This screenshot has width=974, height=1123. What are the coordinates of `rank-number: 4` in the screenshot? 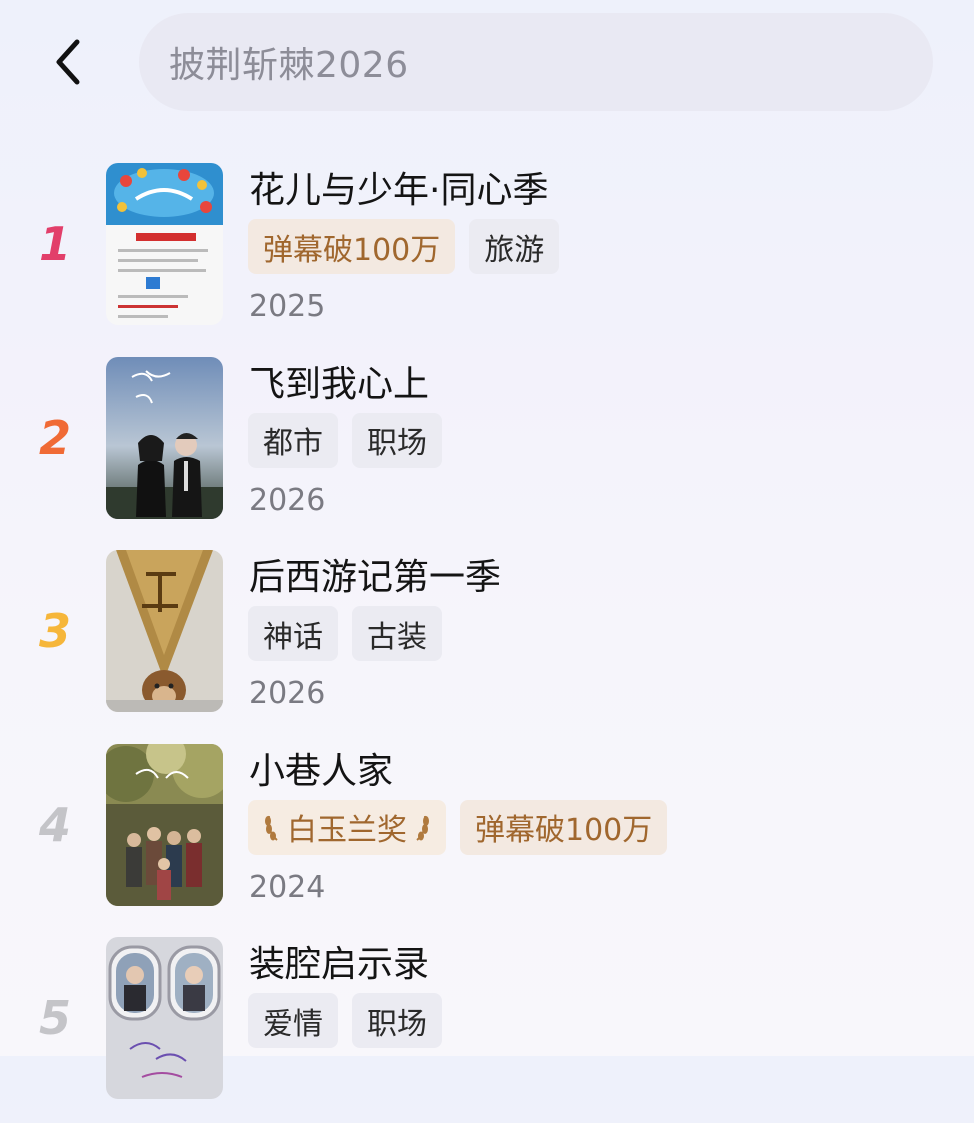 It's located at (54, 824).